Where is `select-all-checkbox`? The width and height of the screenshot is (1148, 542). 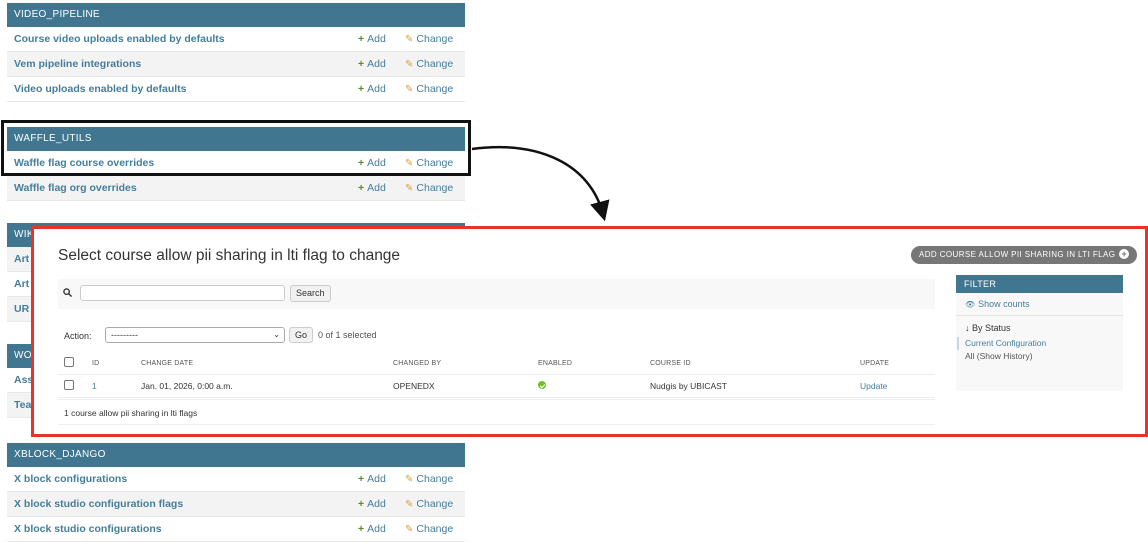 select-all-checkbox is located at coordinates (69, 362).